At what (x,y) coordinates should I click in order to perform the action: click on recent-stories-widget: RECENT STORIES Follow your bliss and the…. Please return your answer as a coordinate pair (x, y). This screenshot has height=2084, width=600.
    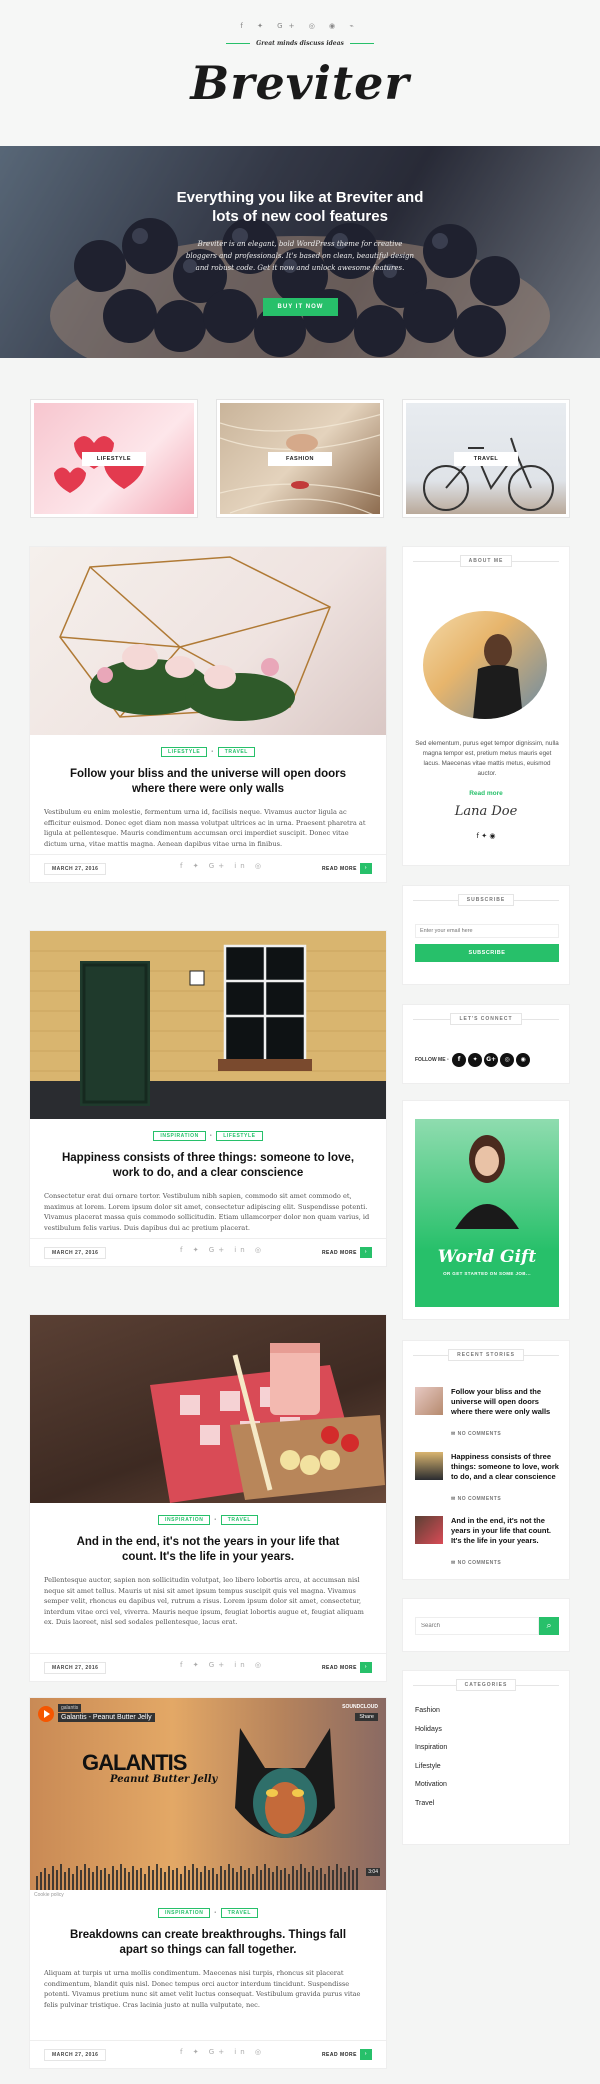
    Looking at the image, I should click on (486, 1460).